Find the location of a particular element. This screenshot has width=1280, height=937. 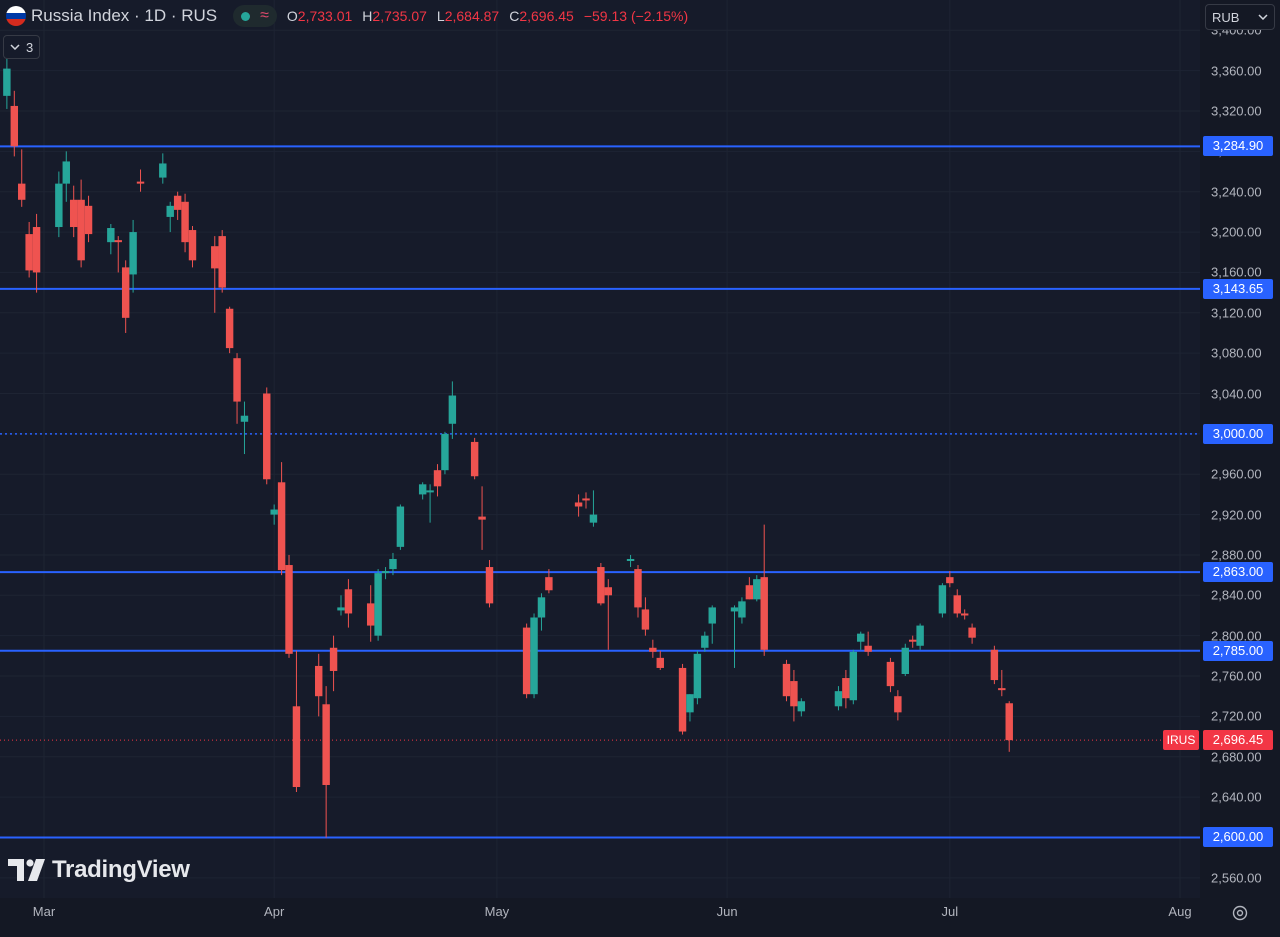

time-axis is located at coordinates (640, 917).